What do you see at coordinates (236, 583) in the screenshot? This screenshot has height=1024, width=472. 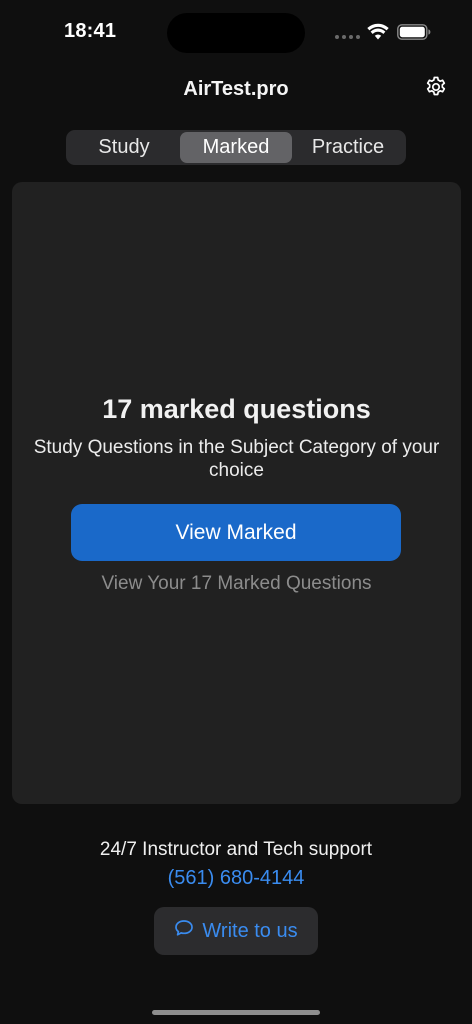 I see `view-marked-hint: View Your 17 Marked Questions` at bounding box center [236, 583].